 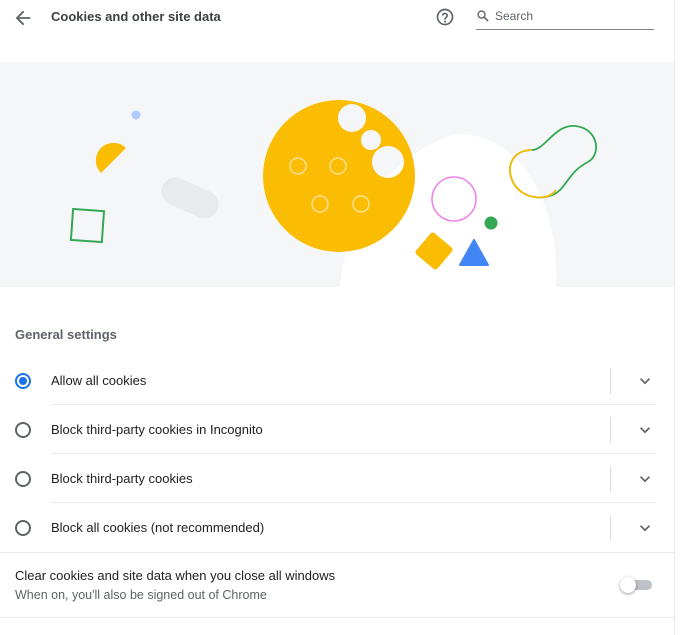 I want to click on search-input, so click(x=570, y=16).